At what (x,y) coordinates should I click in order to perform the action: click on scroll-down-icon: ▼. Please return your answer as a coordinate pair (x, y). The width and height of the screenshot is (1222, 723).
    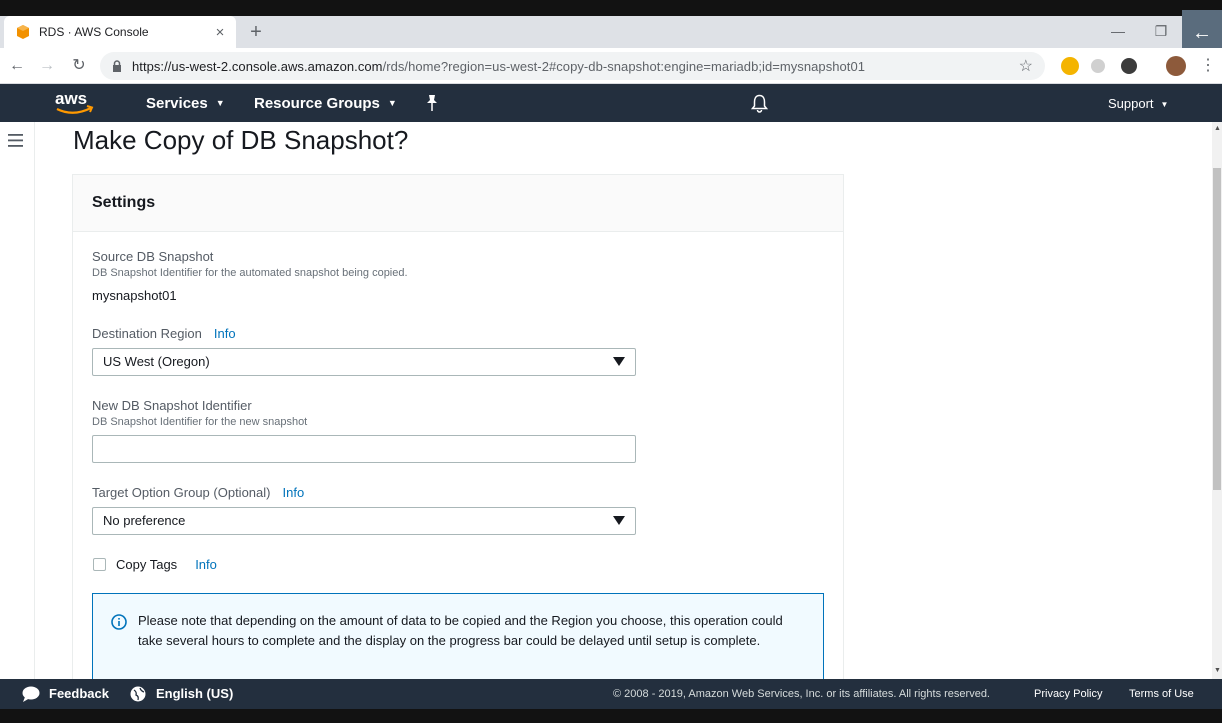
    Looking at the image, I should click on (1217, 670).